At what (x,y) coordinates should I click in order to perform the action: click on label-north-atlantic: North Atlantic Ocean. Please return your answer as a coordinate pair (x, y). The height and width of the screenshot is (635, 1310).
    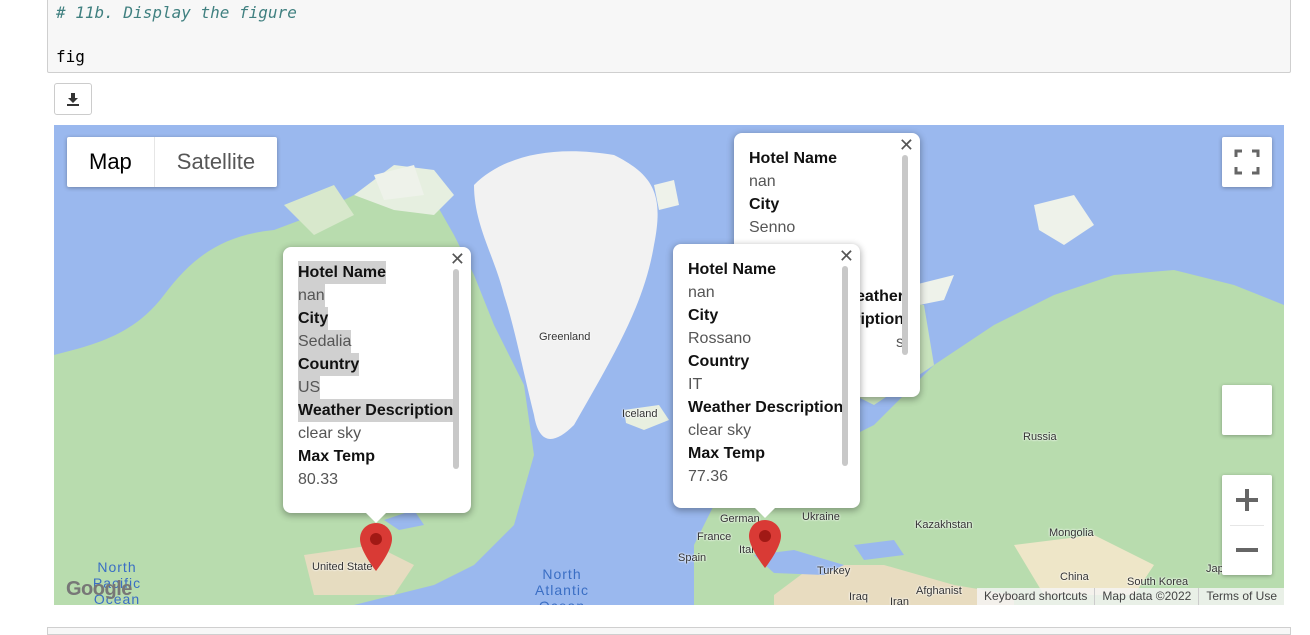
    Looking at the image, I should click on (562, 585).